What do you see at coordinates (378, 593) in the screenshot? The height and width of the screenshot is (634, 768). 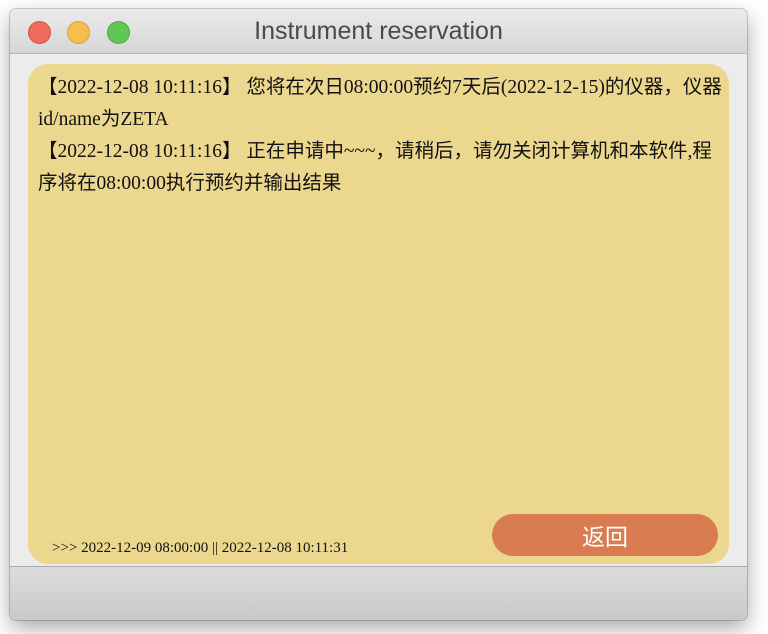 I see `bottom-bar` at bounding box center [378, 593].